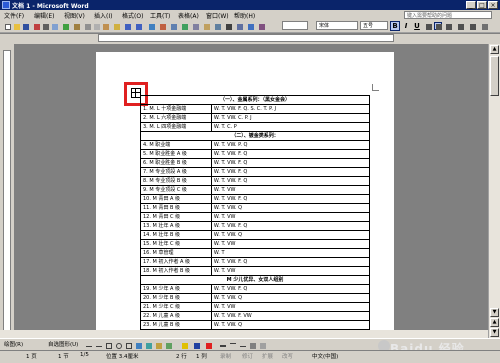  Describe the element at coordinates (232, 345) in the screenshot. I see `dash-style-button` at that location.